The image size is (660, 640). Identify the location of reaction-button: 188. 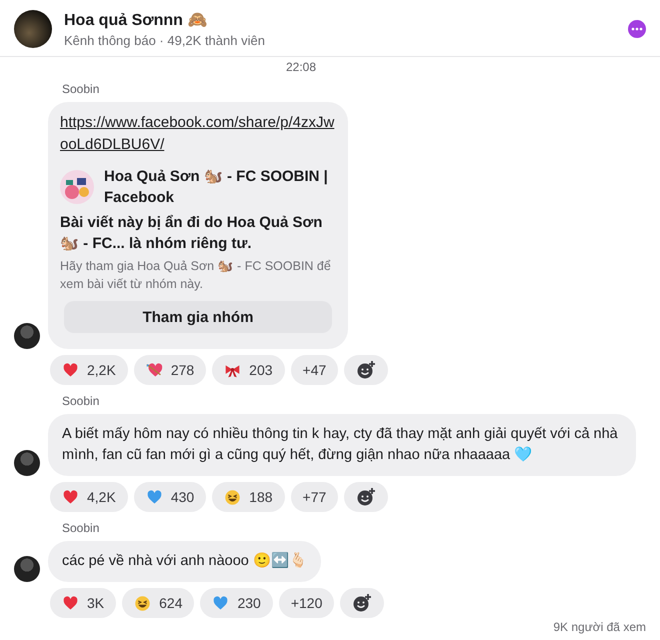
(248, 497).